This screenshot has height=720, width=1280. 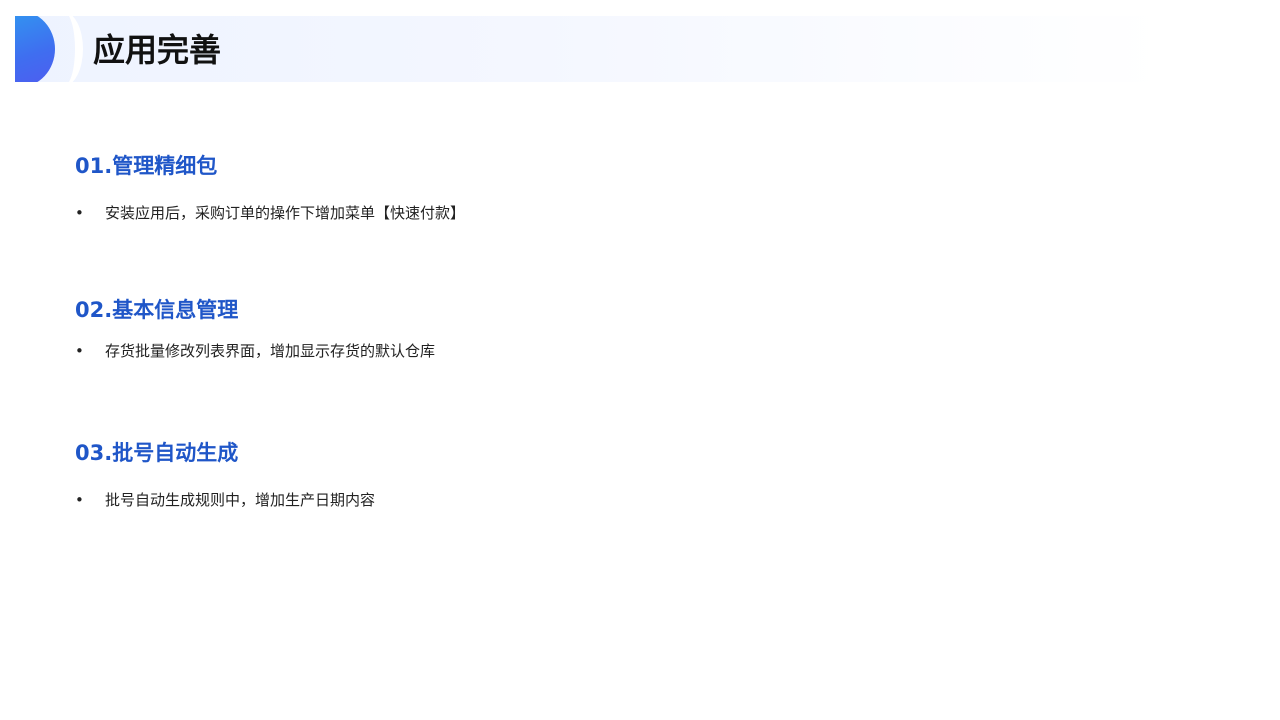 What do you see at coordinates (240, 500) in the screenshot?
I see `bullet-text: 批号自动生成规则中，增加生产日期内容` at bounding box center [240, 500].